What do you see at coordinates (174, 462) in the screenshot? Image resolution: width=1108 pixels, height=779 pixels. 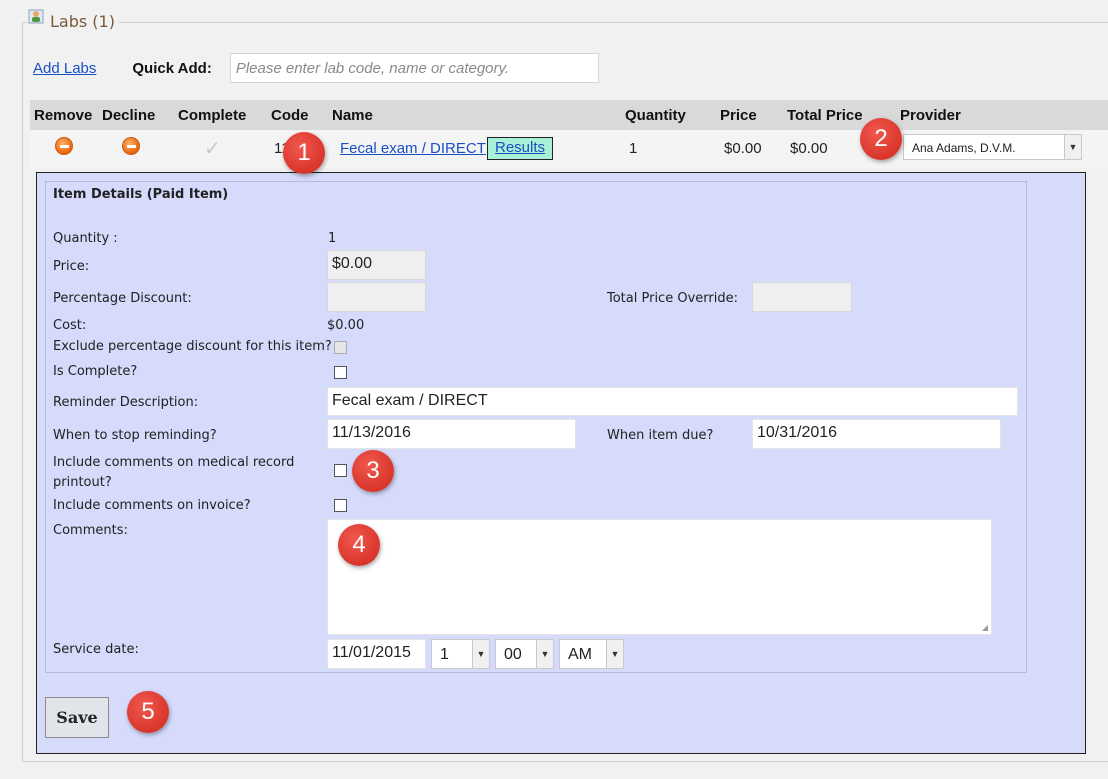 I see `include-medical-label-line1: Include comments on medical record` at bounding box center [174, 462].